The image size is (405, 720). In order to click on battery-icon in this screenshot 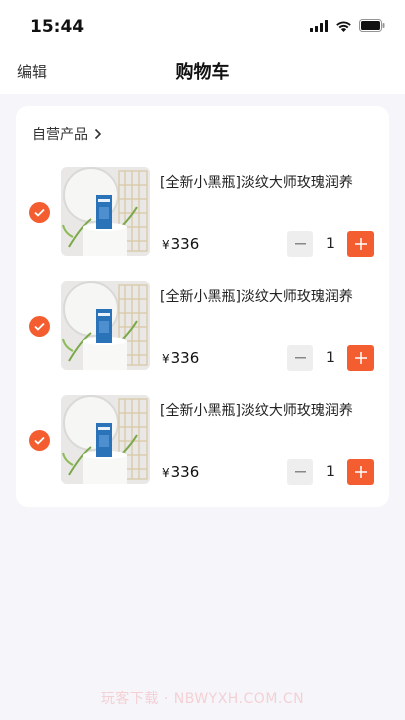, I will do `click(372, 25)`.